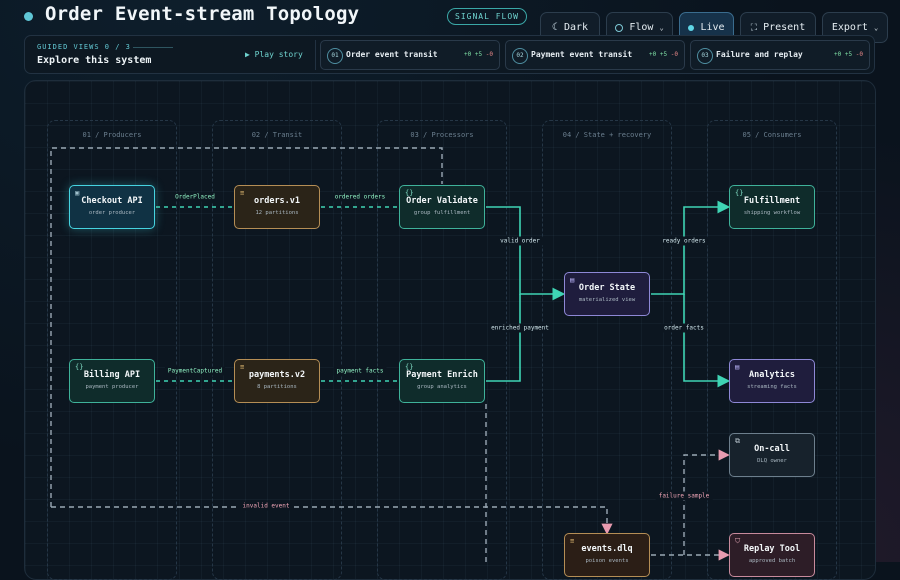 The height and width of the screenshot is (580, 900). What do you see at coordinates (772, 555) in the screenshot?
I see `node-replay-tool: ⛉ Replay Tool approved batch` at bounding box center [772, 555].